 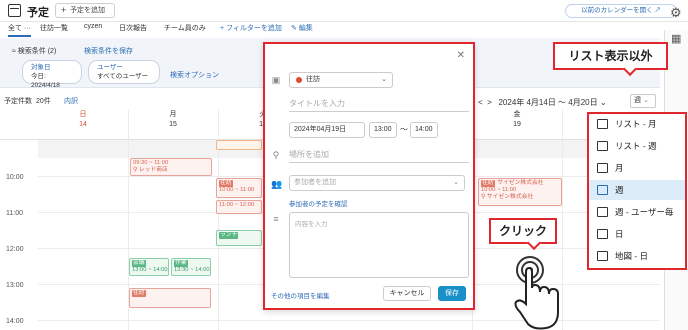 I want to click on save-filter-link: 検索条件を保存, so click(x=108, y=51).